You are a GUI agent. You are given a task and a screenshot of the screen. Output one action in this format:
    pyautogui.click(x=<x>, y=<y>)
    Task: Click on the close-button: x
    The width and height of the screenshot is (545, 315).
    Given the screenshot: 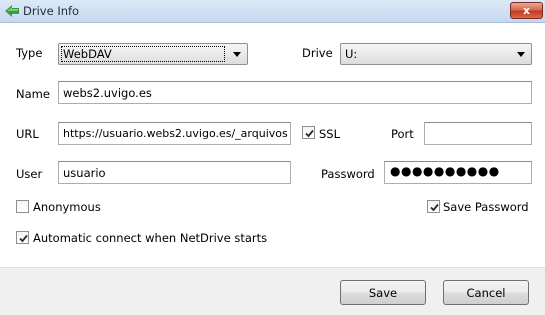 What is the action you would take?
    pyautogui.click(x=526, y=10)
    